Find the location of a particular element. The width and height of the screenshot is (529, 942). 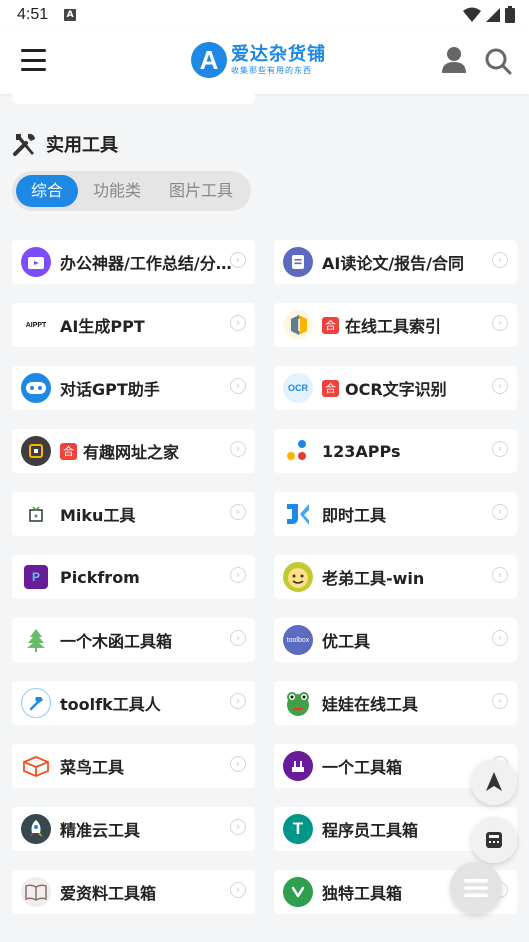

gpt-bot-icon is located at coordinates (36, 388).